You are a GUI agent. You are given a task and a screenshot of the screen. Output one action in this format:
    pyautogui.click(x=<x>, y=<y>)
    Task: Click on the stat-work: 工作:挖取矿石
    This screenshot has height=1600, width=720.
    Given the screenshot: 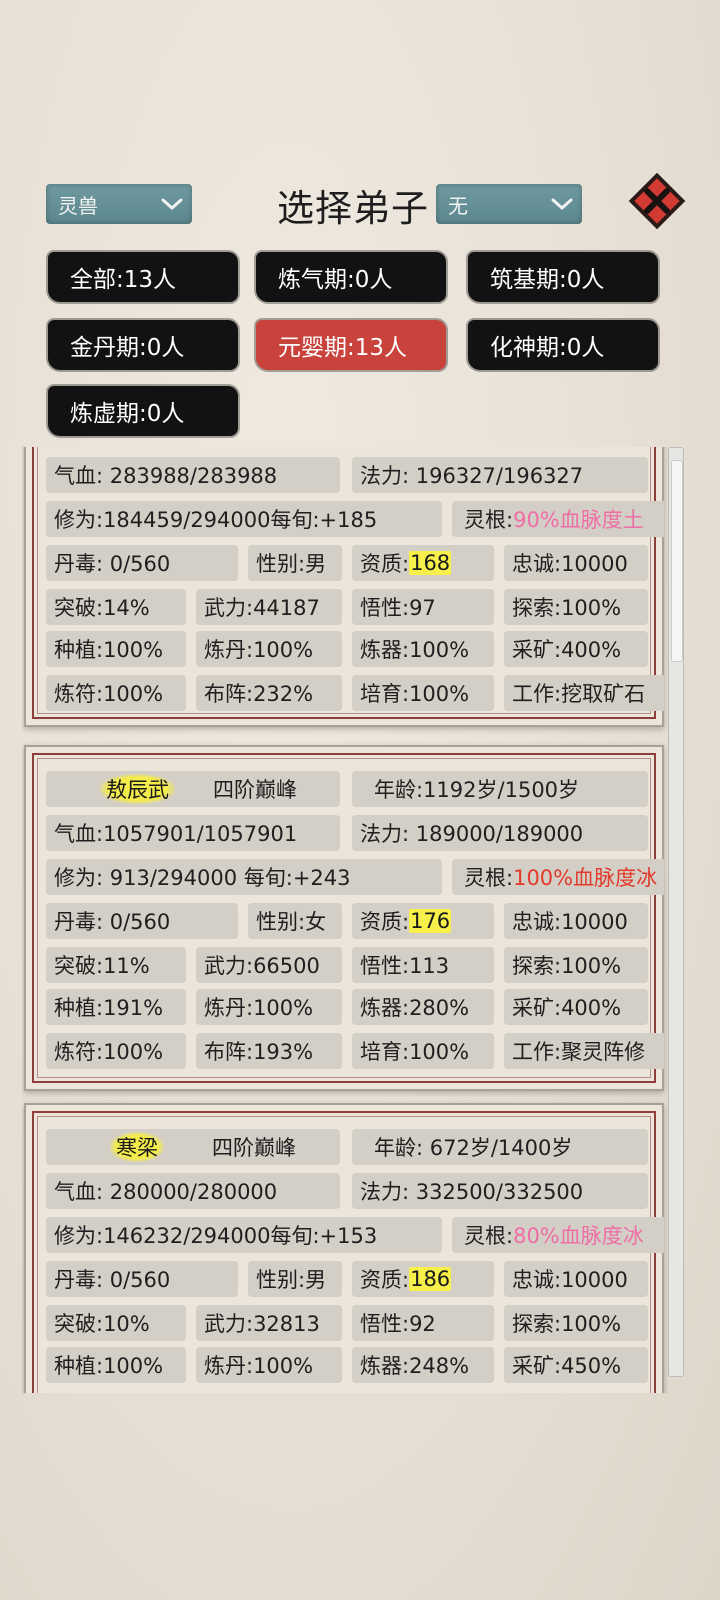 What is the action you would take?
    pyautogui.click(x=584, y=693)
    